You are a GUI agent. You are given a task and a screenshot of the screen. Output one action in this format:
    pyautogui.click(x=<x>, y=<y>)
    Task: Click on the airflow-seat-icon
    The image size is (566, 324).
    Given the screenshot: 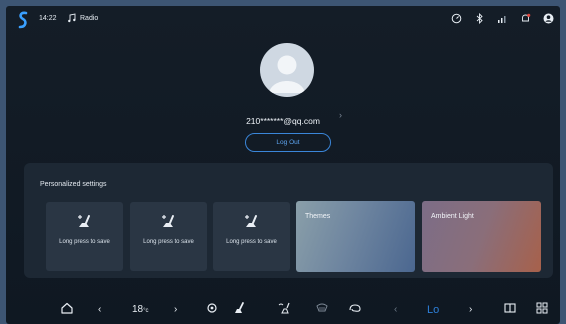 What is the action you would take?
    pyautogui.click(x=285, y=308)
    